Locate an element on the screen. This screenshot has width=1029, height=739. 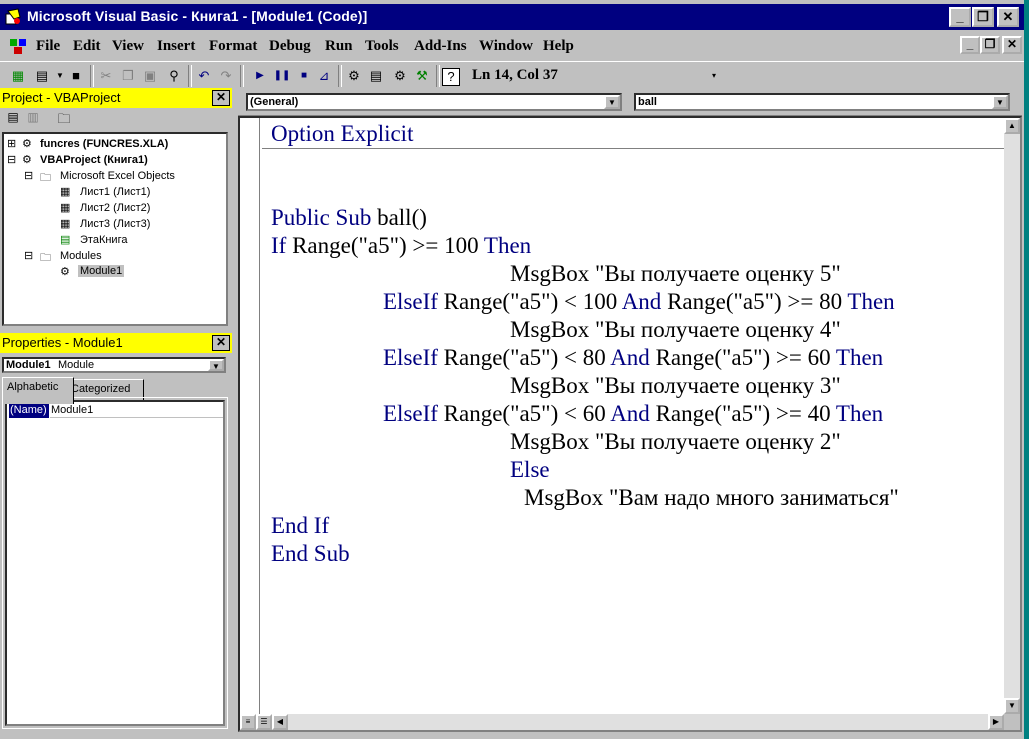
property-value-cell: Module1 is located at coordinates (136, 411).